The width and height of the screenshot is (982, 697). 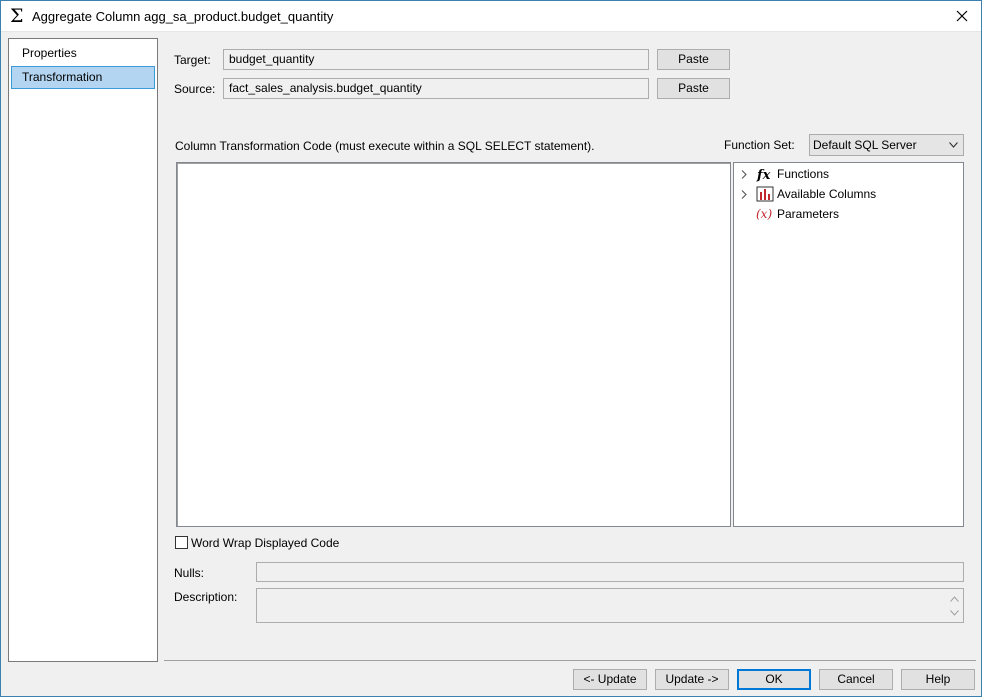 What do you see at coordinates (610, 605) in the screenshot?
I see `description-field` at bounding box center [610, 605].